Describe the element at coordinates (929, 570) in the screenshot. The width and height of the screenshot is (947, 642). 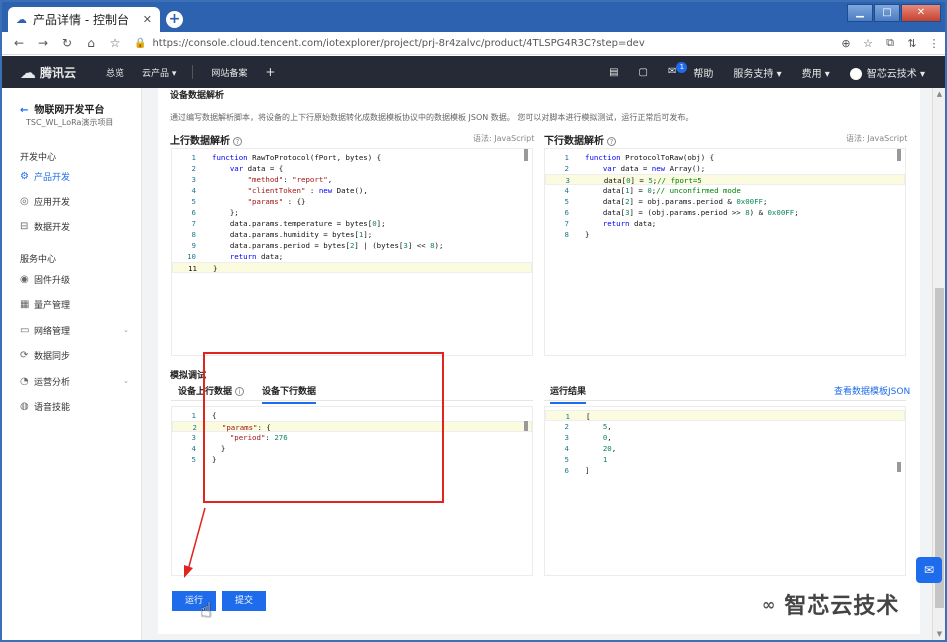
I see `chat-icon: ✉` at that location.